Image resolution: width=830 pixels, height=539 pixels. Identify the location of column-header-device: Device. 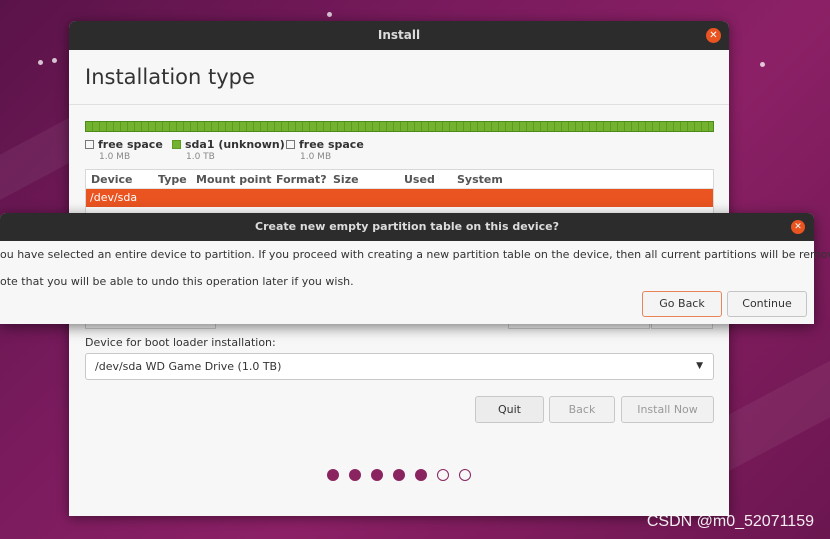
(112, 179).